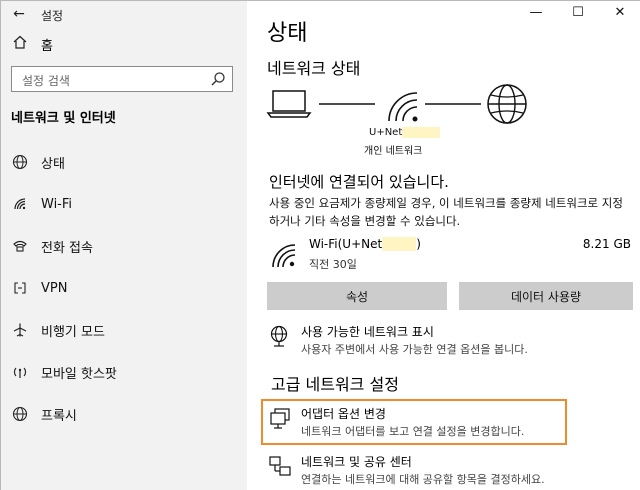 This screenshot has width=640, height=490. I want to click on sidebar-item-status: 상태, so click(124, 162).